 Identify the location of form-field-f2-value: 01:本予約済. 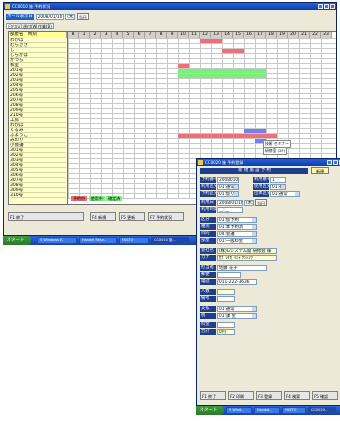
(237, 227).